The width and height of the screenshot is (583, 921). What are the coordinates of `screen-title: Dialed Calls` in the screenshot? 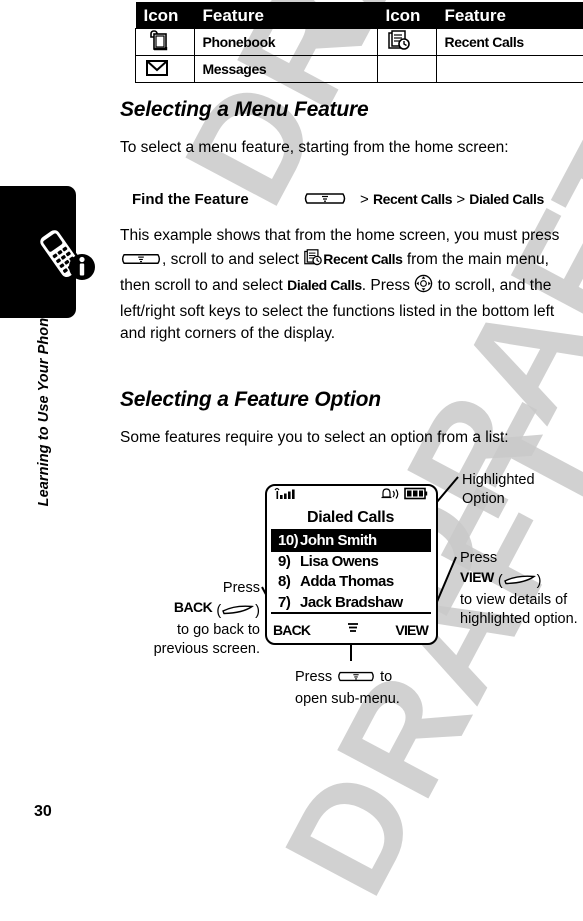 It's located at (350, 518).